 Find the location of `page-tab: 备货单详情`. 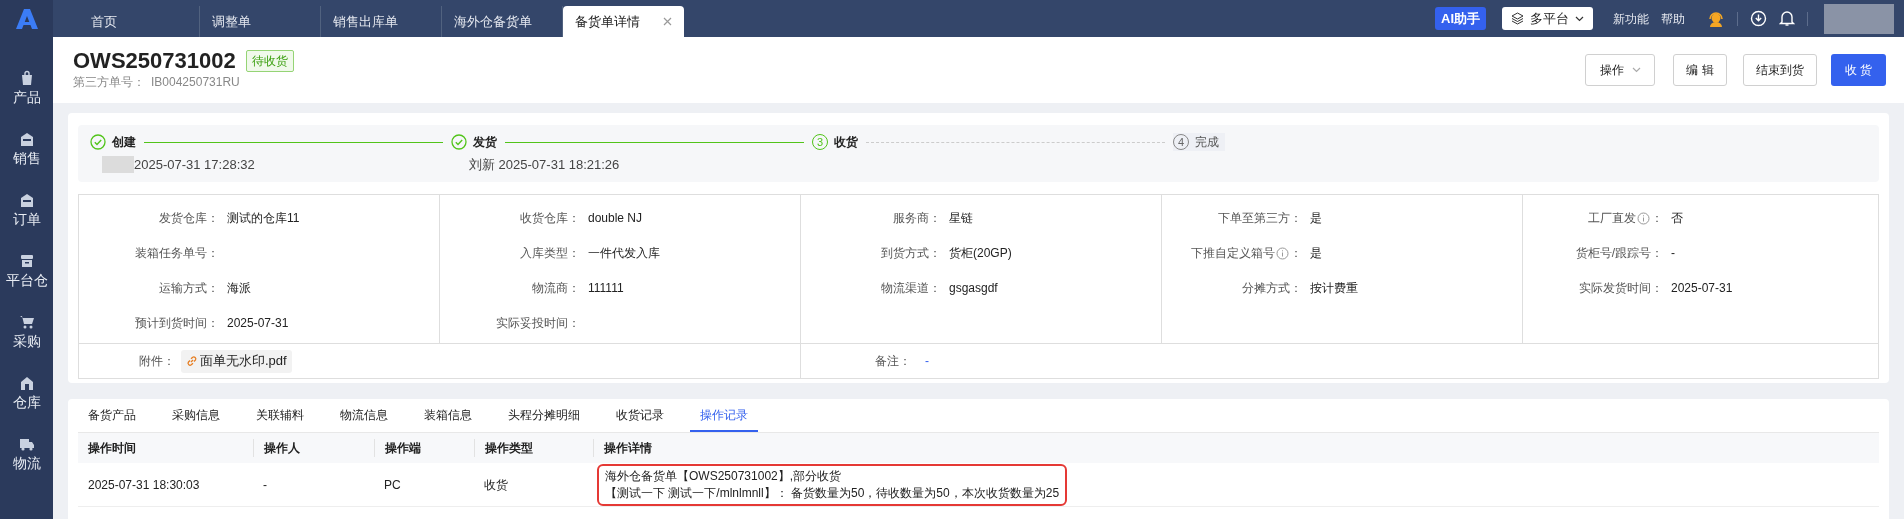

page-tab: 备货单详情 is located at coordinates (623, 21).